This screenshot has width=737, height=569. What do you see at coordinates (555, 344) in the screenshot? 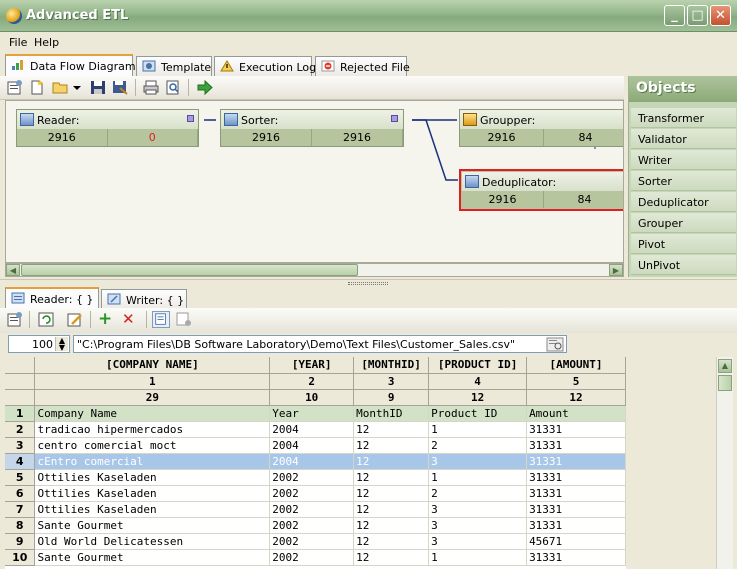
I see `browse-file-icon` at bounding box center [555, 344].